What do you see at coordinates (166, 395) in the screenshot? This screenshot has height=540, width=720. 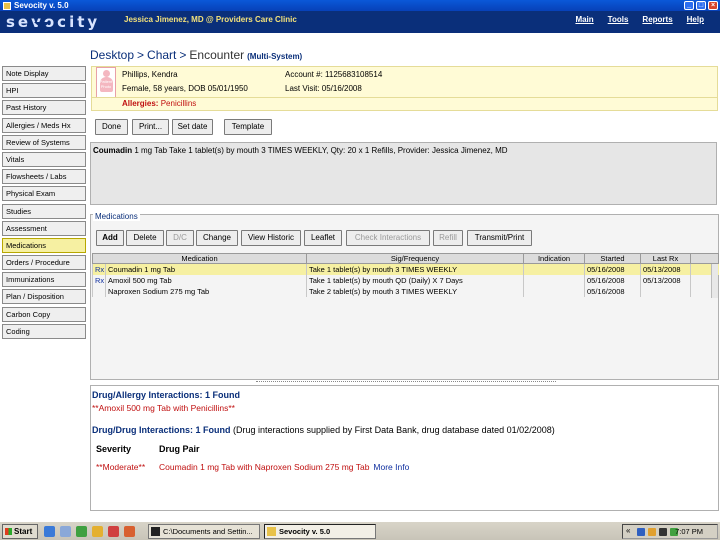 I see `drug-allergy-title: Drug/Allergy Interactions: 1 Found` at bounding box center [166, 395].